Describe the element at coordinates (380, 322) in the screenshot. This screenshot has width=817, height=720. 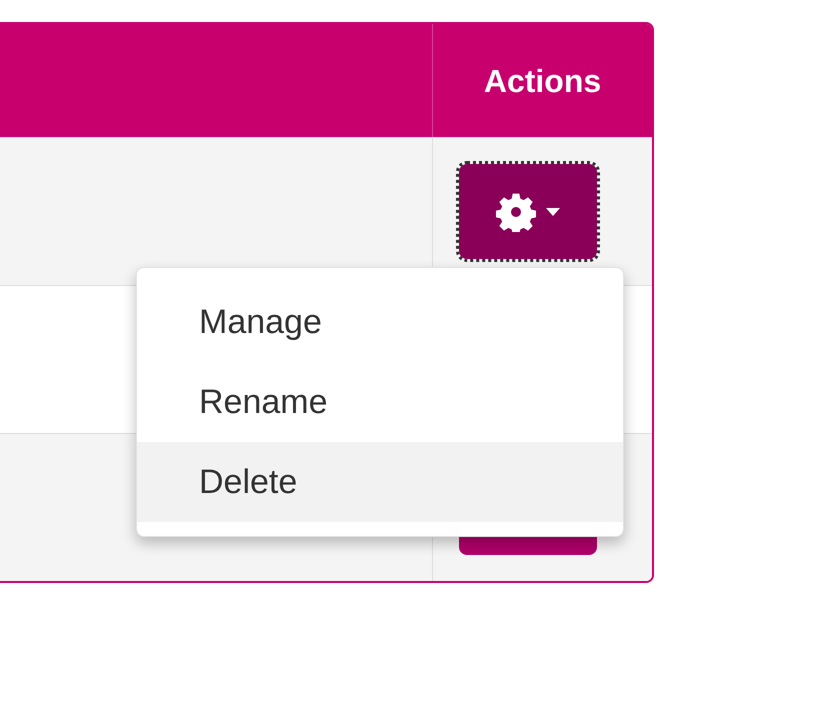
I see `menu-item: Manage` at that location.